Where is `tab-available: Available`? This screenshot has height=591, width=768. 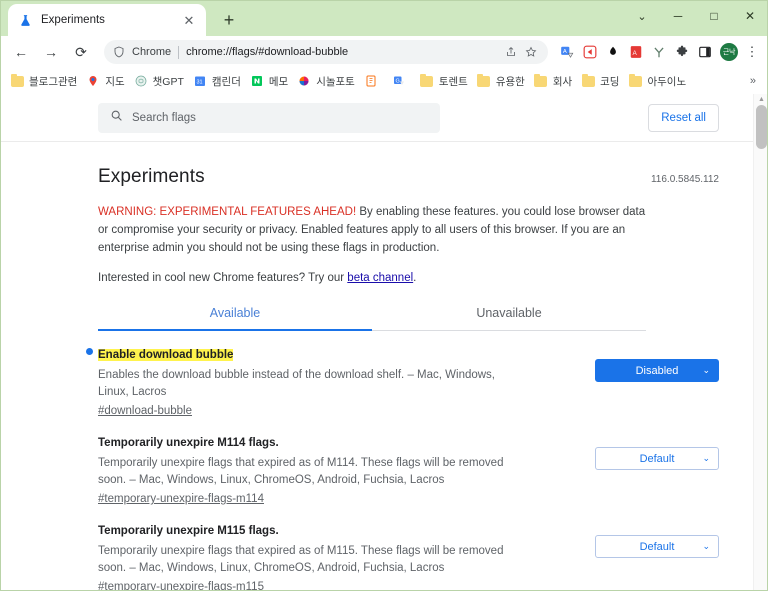
tab-available: Available is located at coordinates (235, 318).